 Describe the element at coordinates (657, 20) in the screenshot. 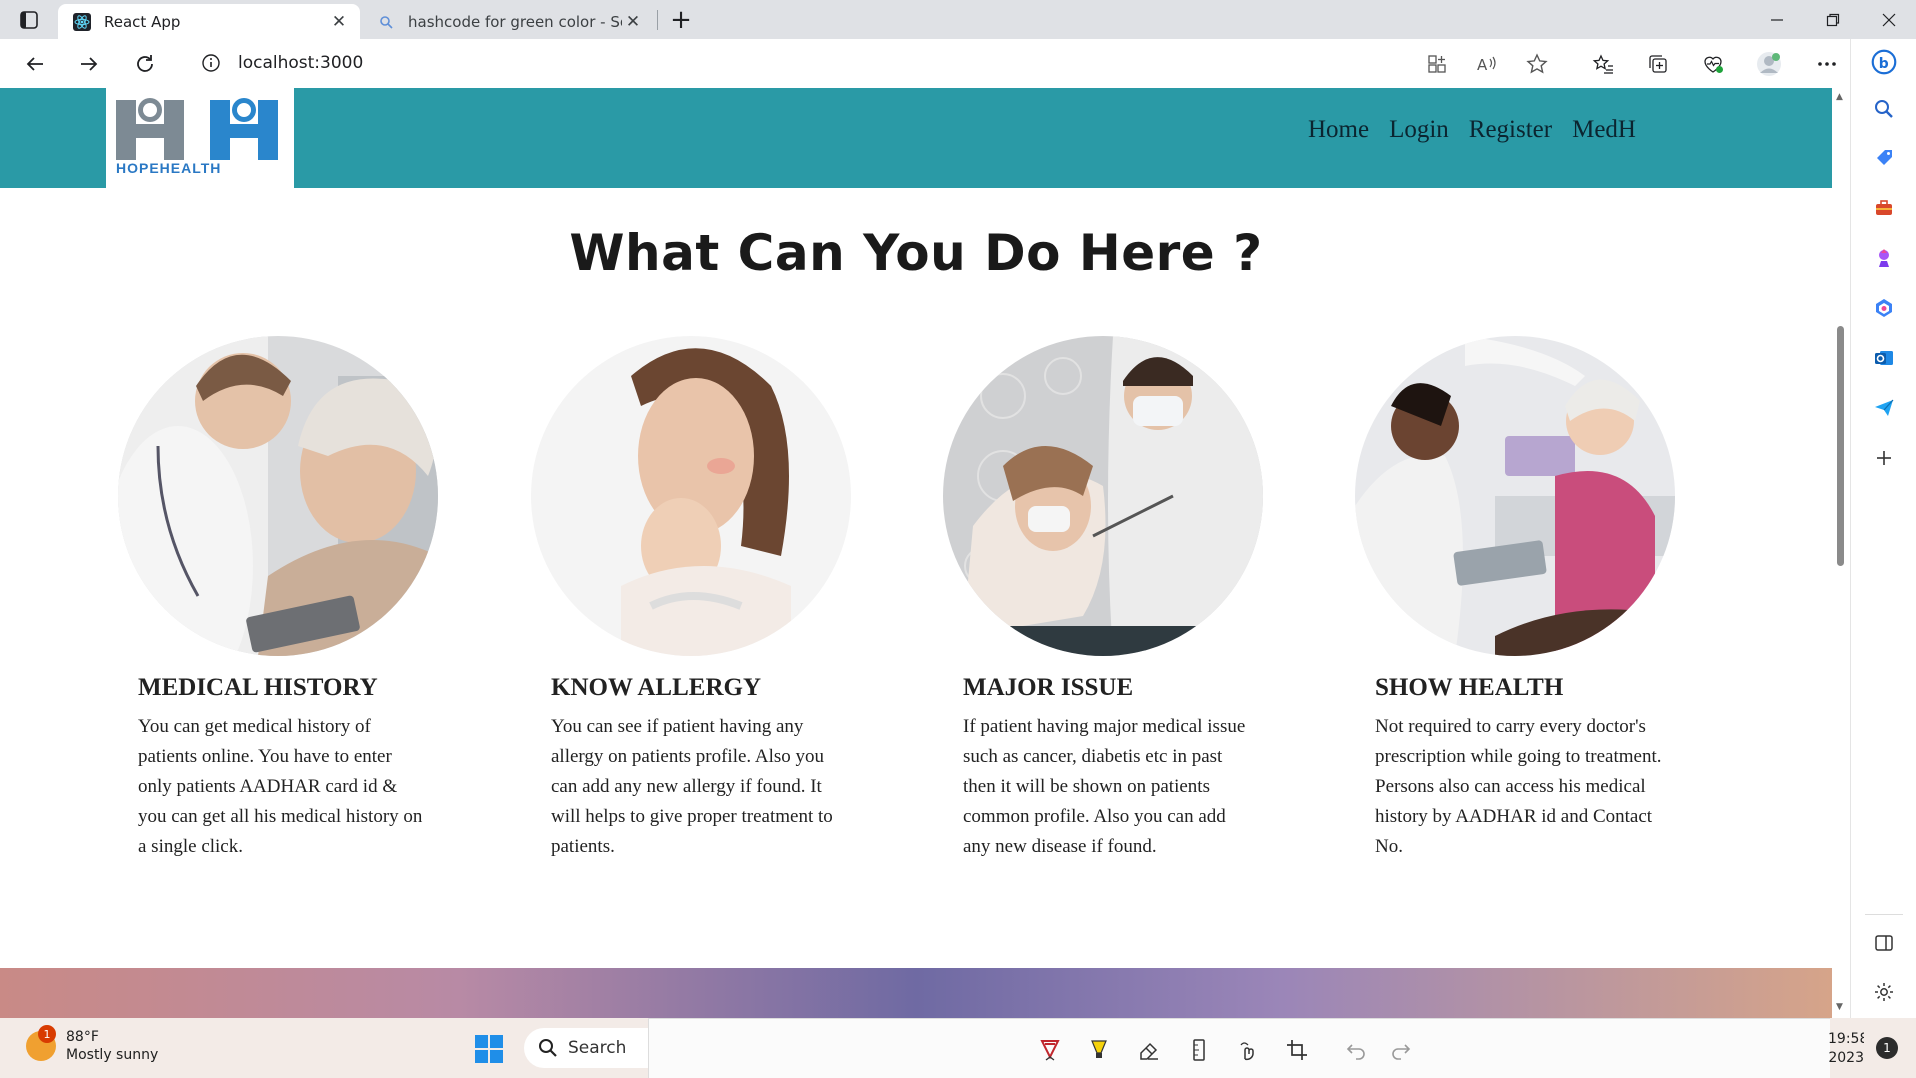

I see `tab-separator` at that location.